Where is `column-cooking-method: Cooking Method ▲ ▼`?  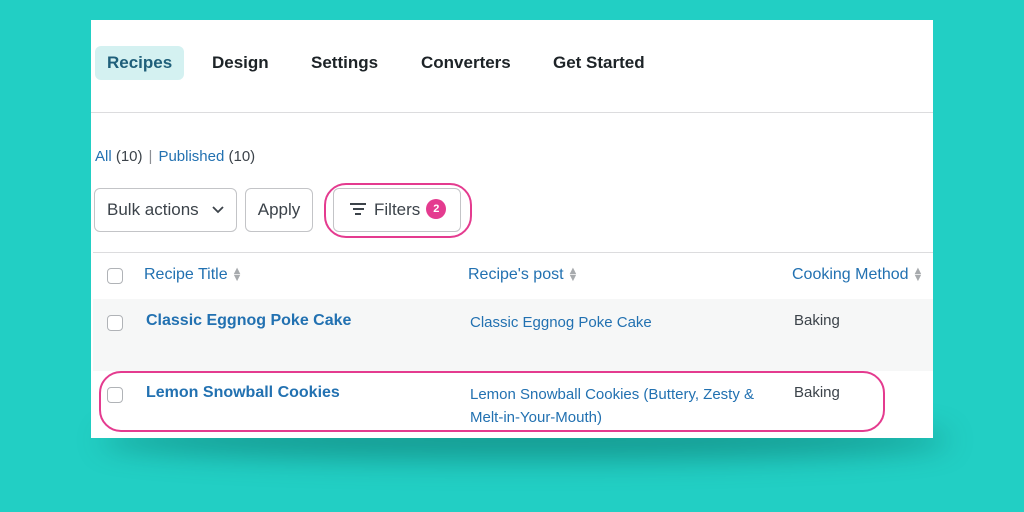 column-cooking-method: Cooking Method ▲ ▼ is located at coordinates (858, 274).